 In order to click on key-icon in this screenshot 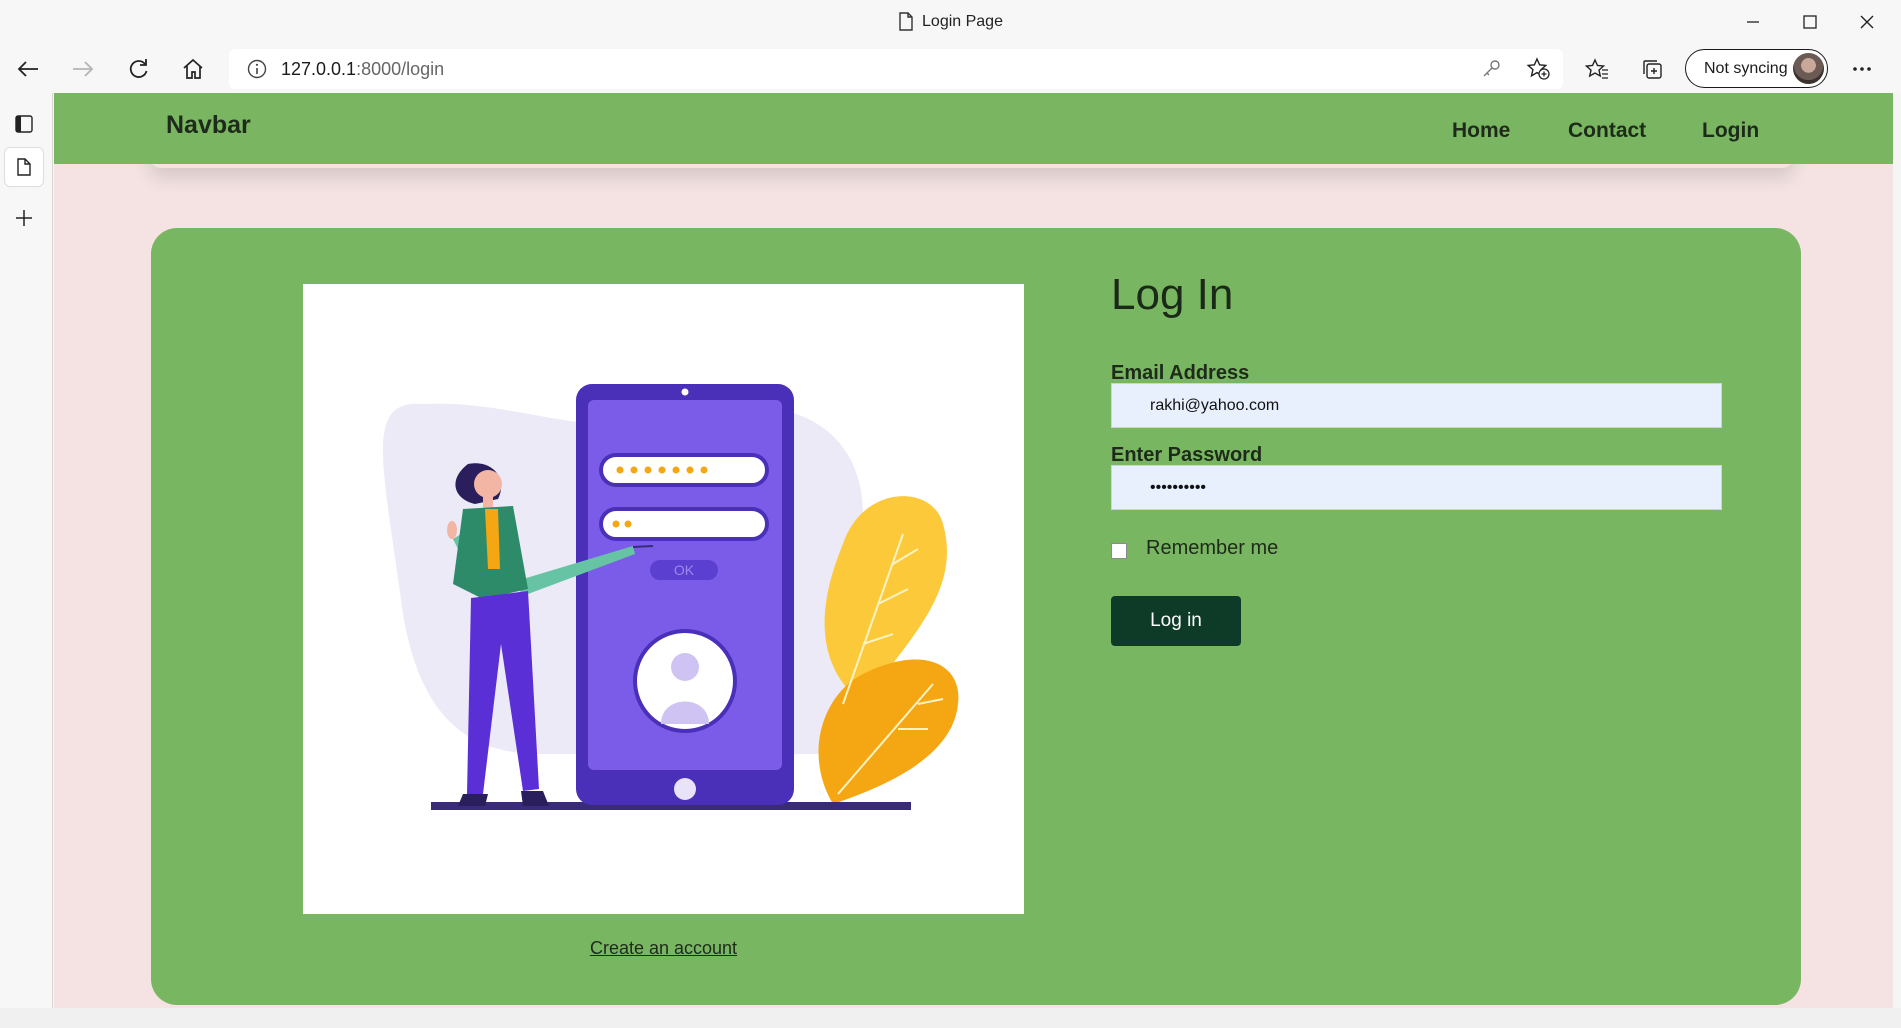, I will do `click(1491, 69)`.